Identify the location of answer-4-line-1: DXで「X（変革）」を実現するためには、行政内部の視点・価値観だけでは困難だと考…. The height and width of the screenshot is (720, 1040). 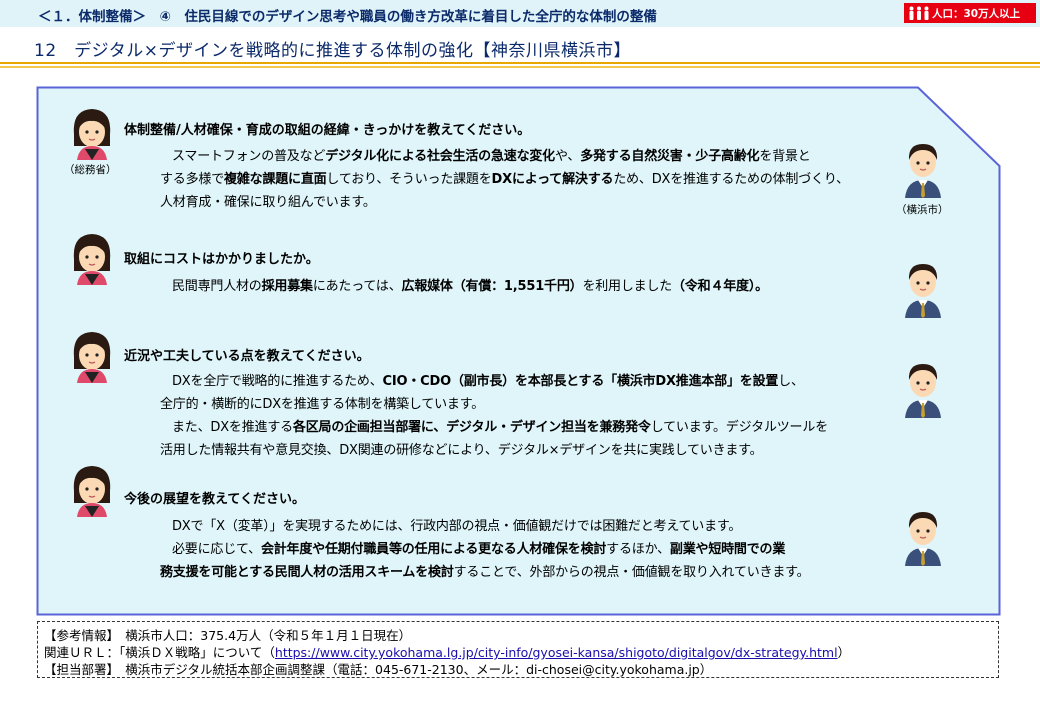
(457, 526).